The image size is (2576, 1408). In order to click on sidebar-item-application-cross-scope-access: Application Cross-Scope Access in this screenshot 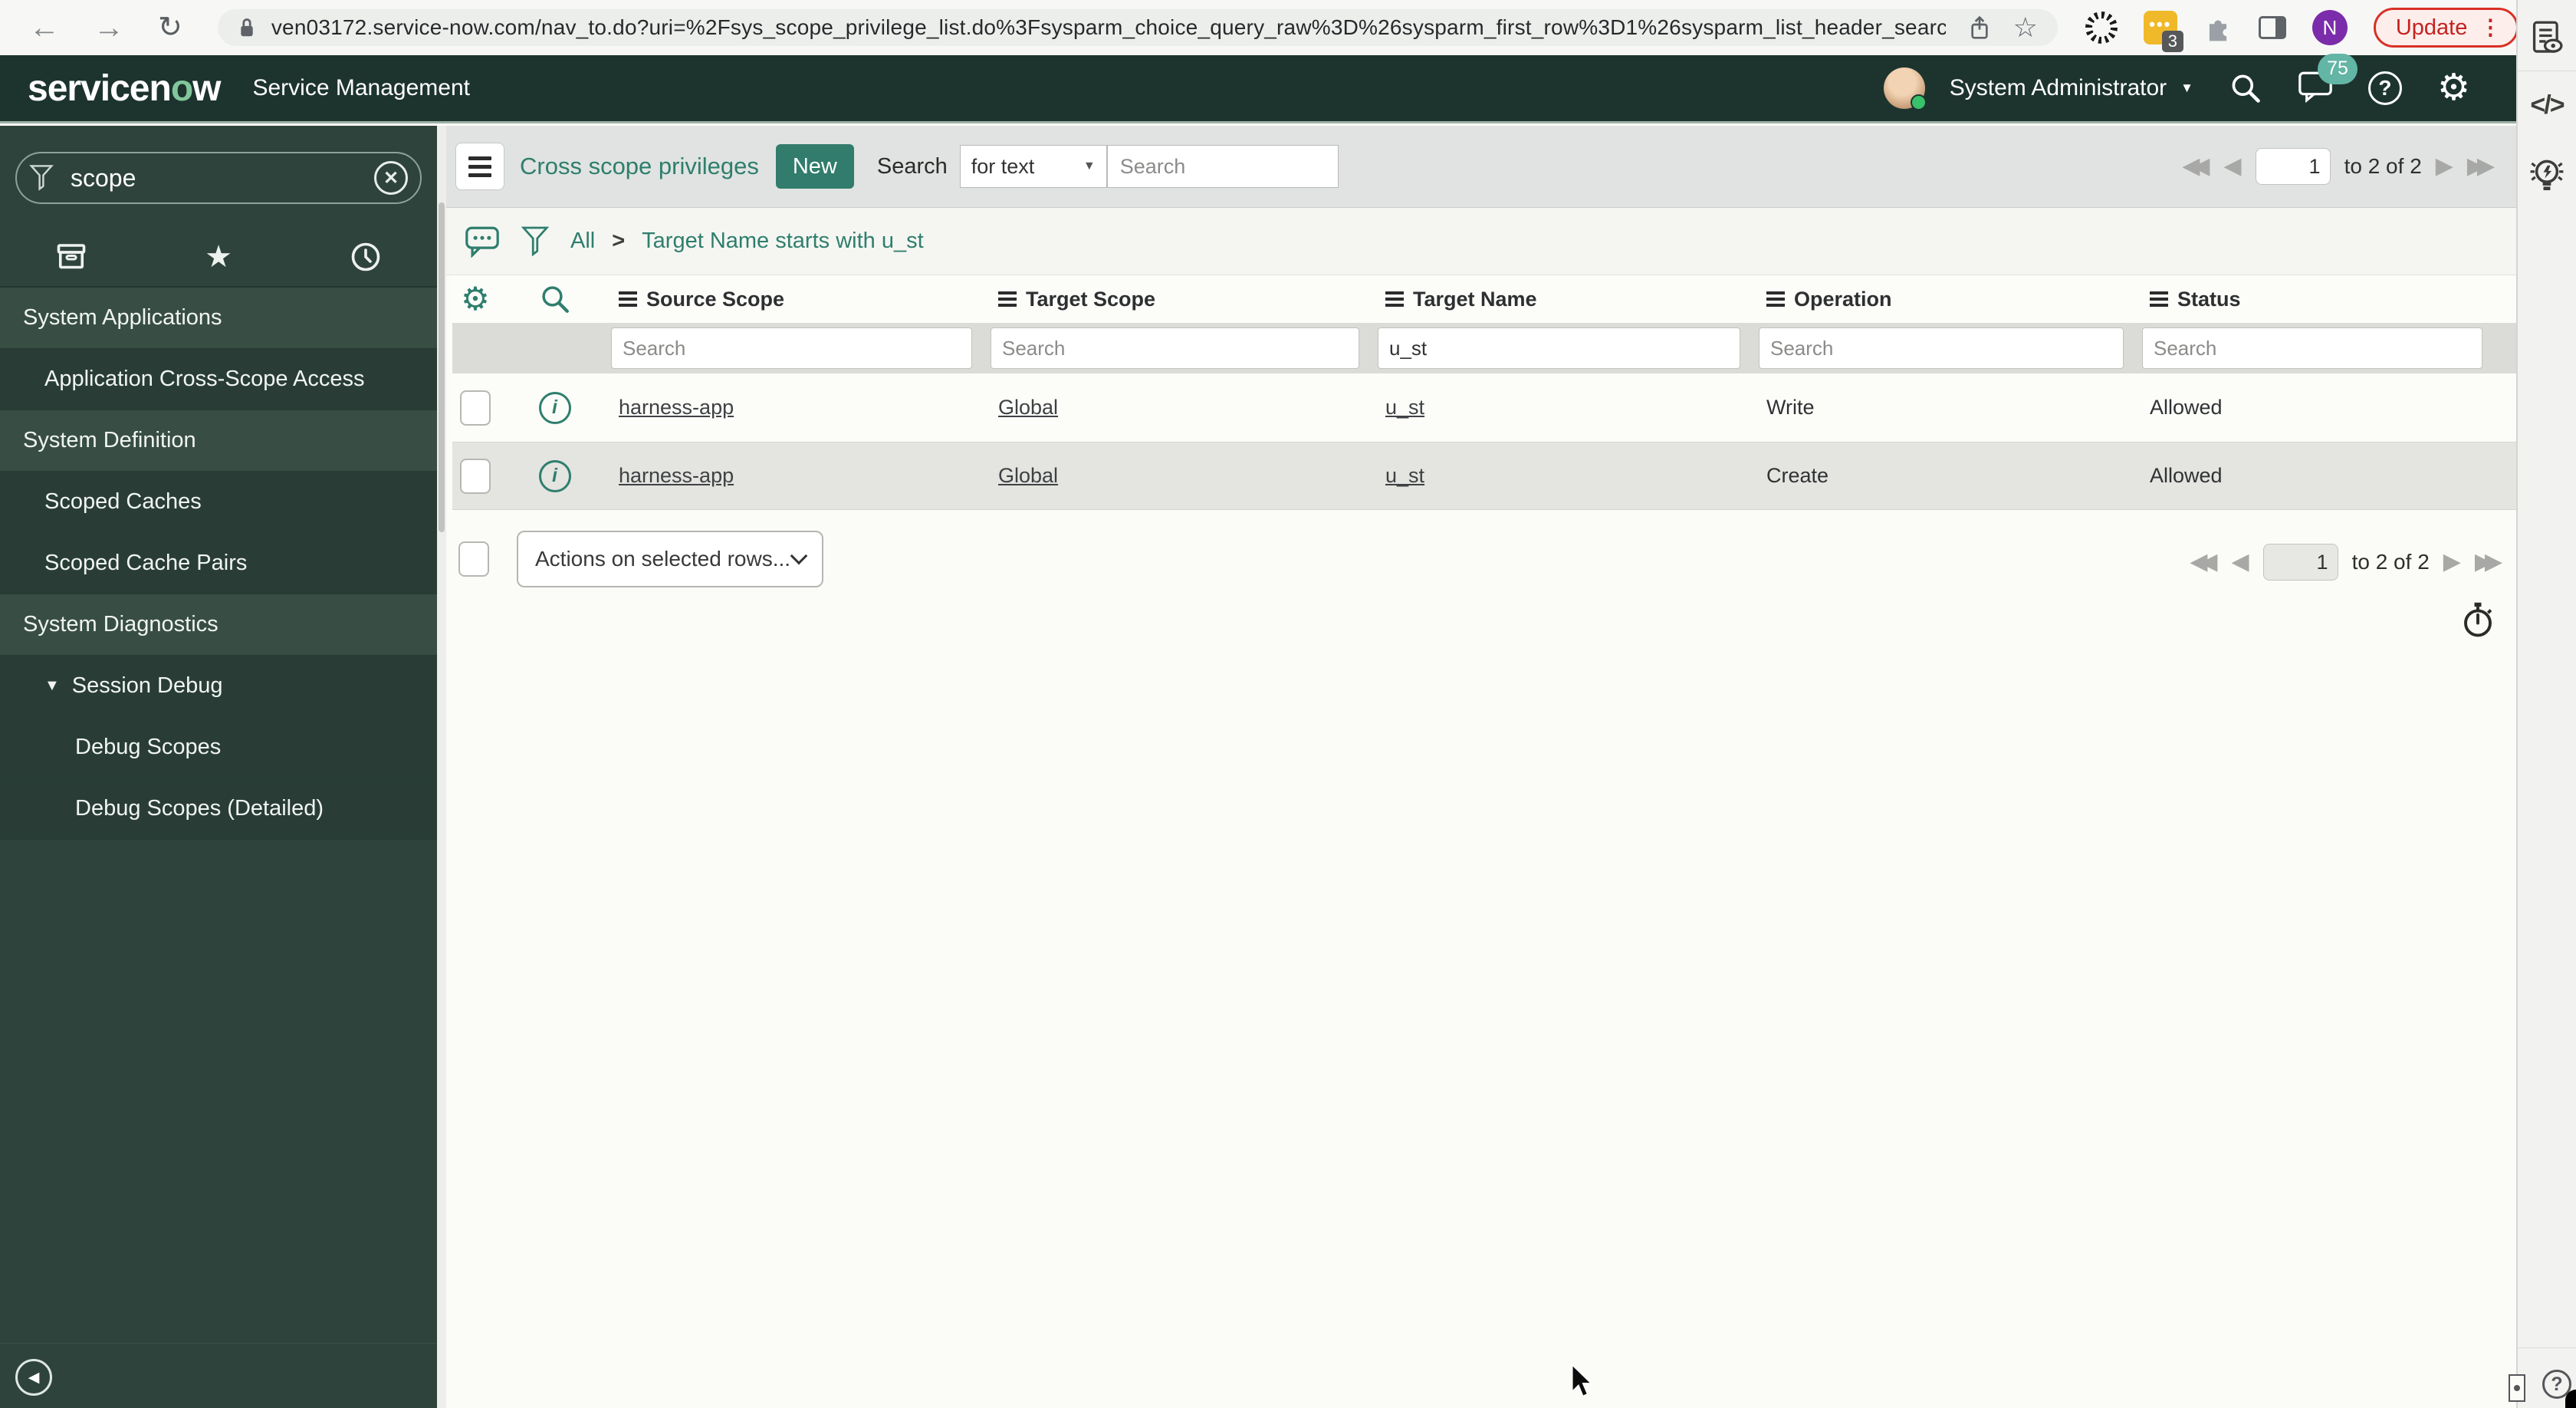, I will do `click(219, 379)`.